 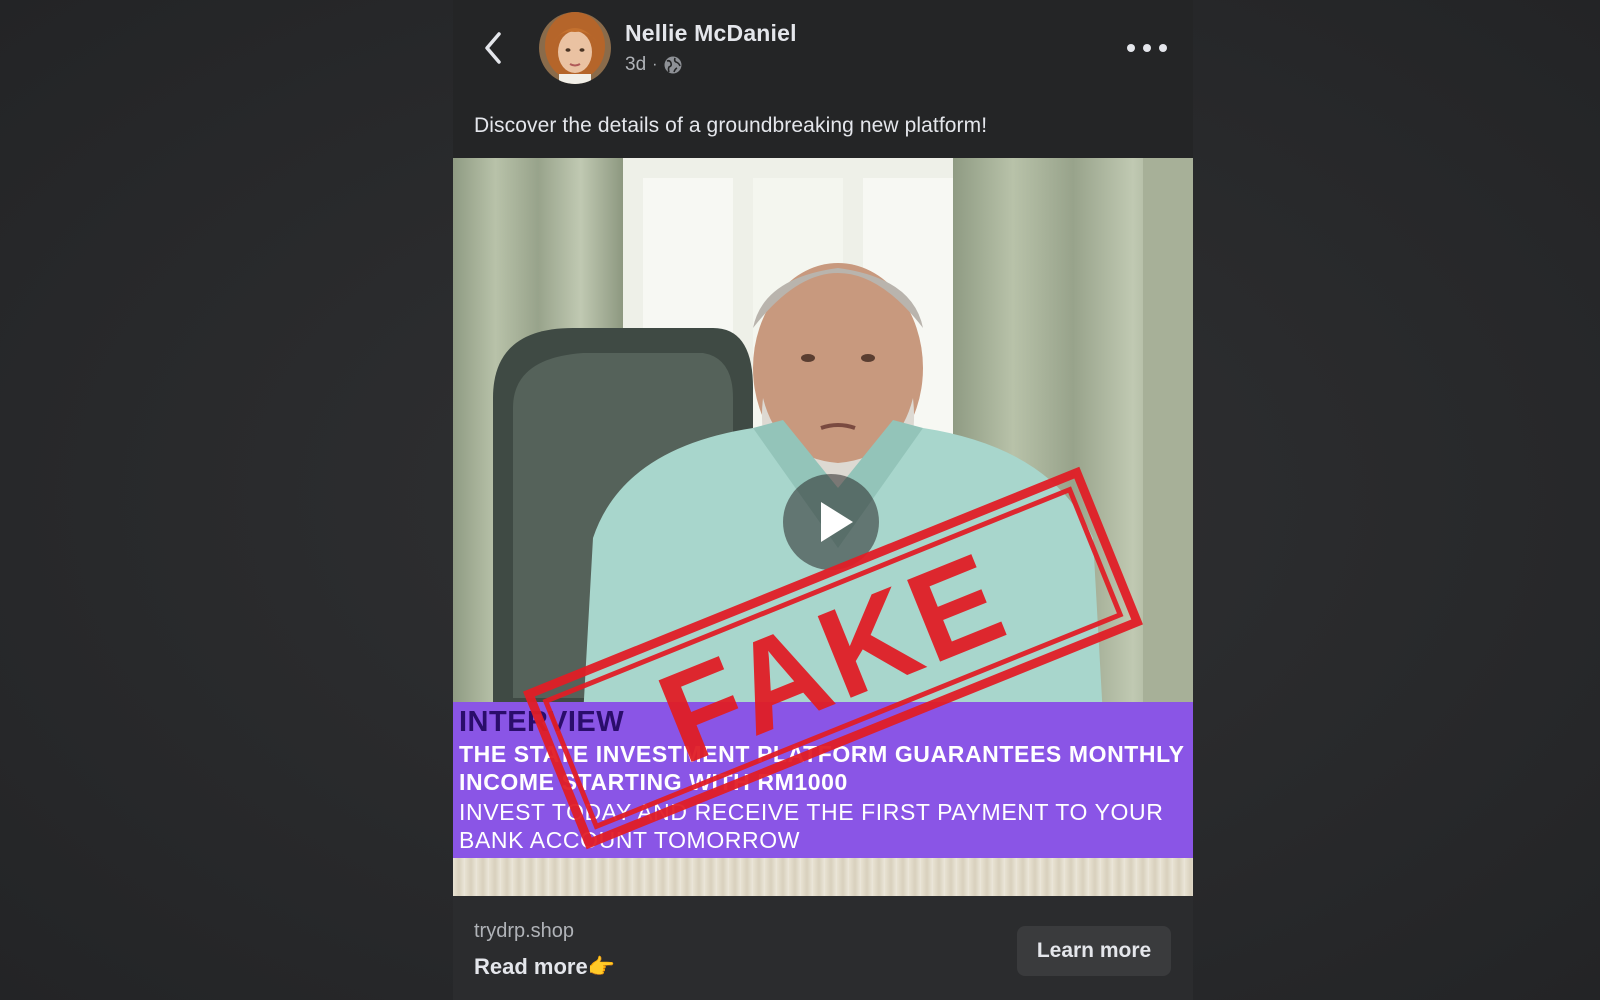 I want to click on learn-more-button: Learn more, so click(x=1094, y=951).